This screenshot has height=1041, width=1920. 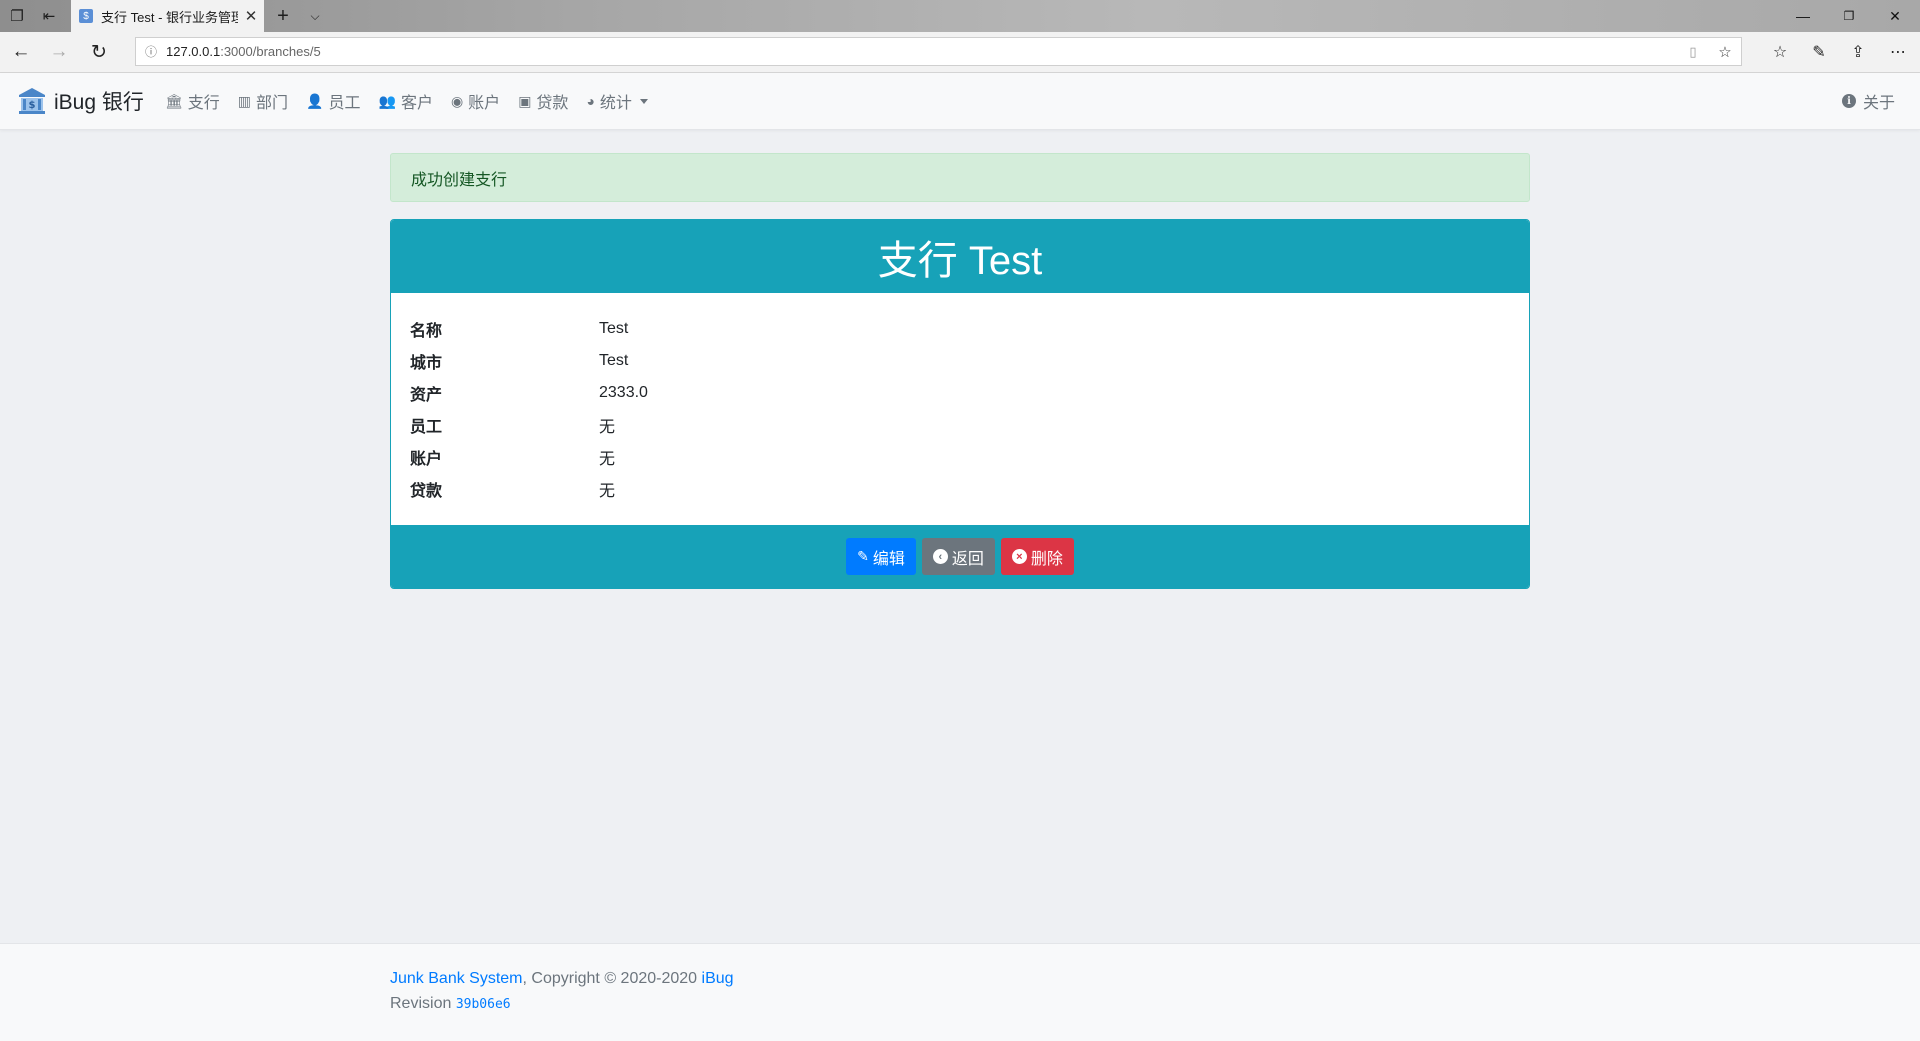 What do you see at coordinates (863, 556) in the screenshot?
I see `edit-icon: ✎` at bounding box center [863, 556].